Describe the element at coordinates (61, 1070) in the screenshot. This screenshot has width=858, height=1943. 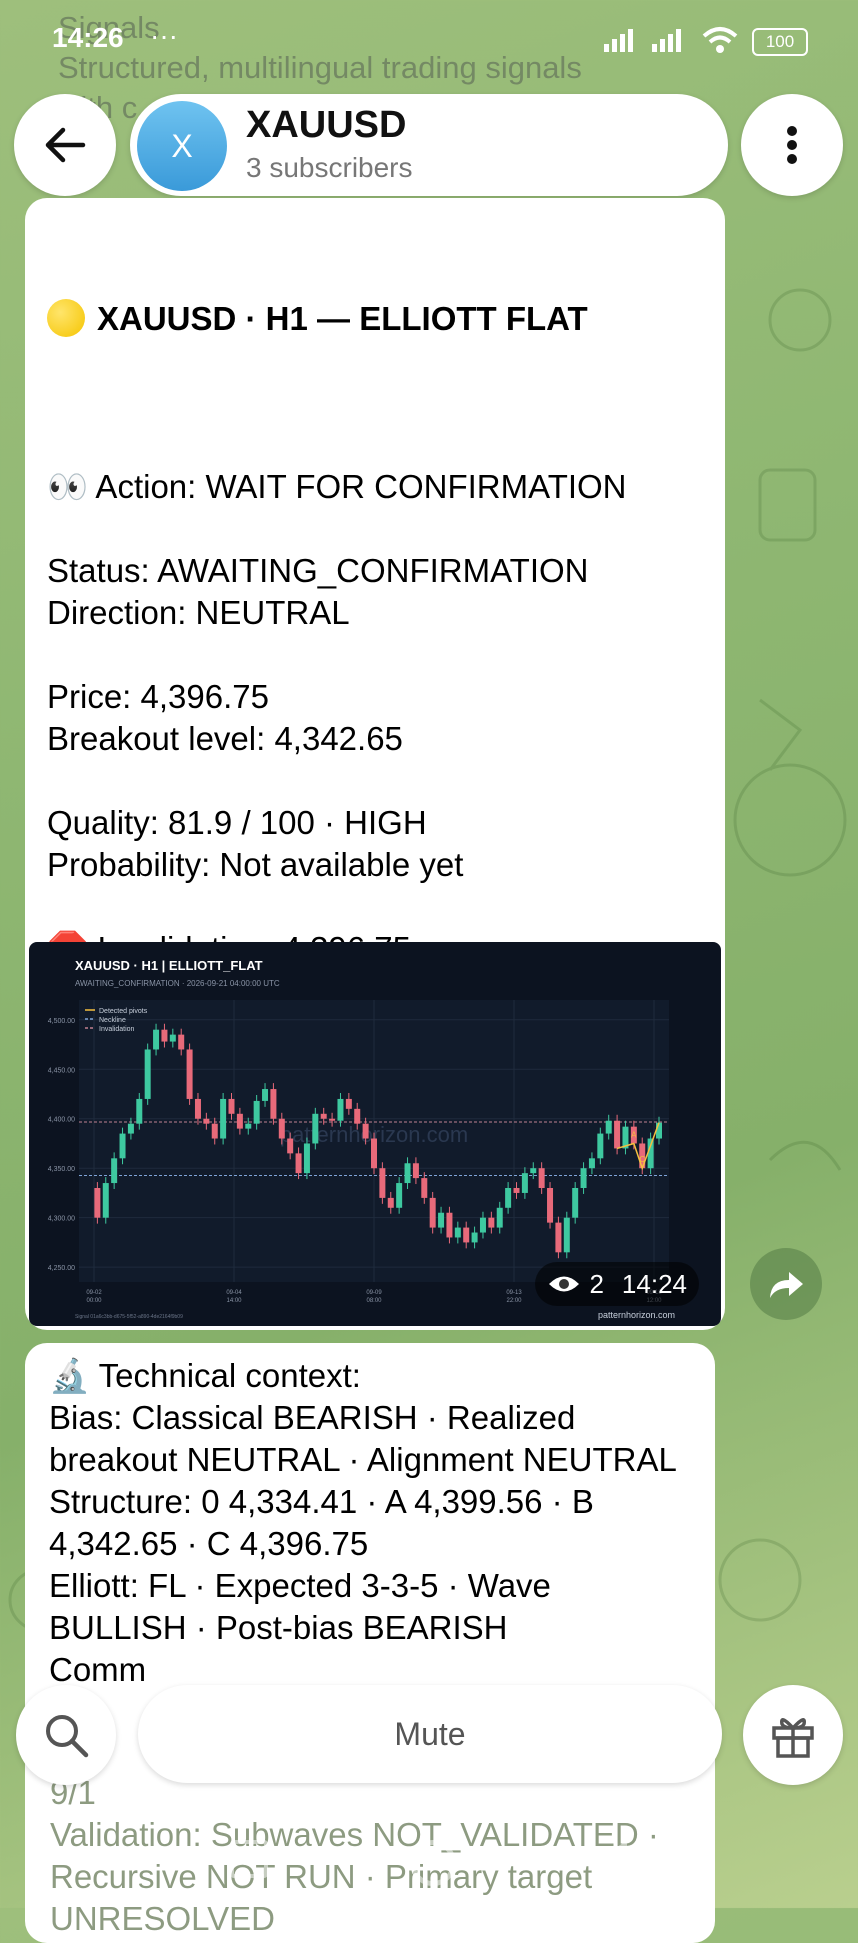
I see `y-tick-label: 4,450.00` at that location.